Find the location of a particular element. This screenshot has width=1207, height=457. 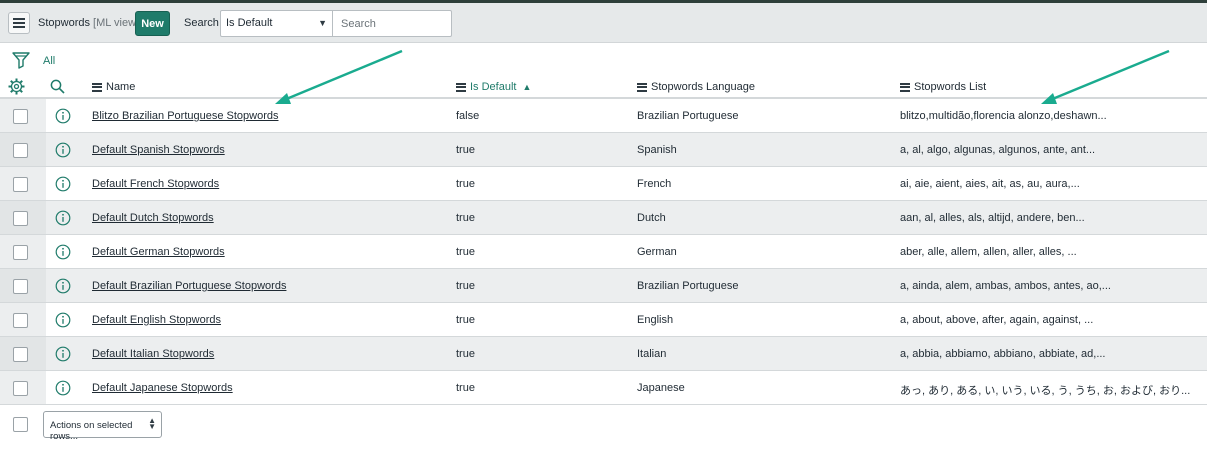

column-header-language: Stopwords Language is located at coordinates (696, 87).